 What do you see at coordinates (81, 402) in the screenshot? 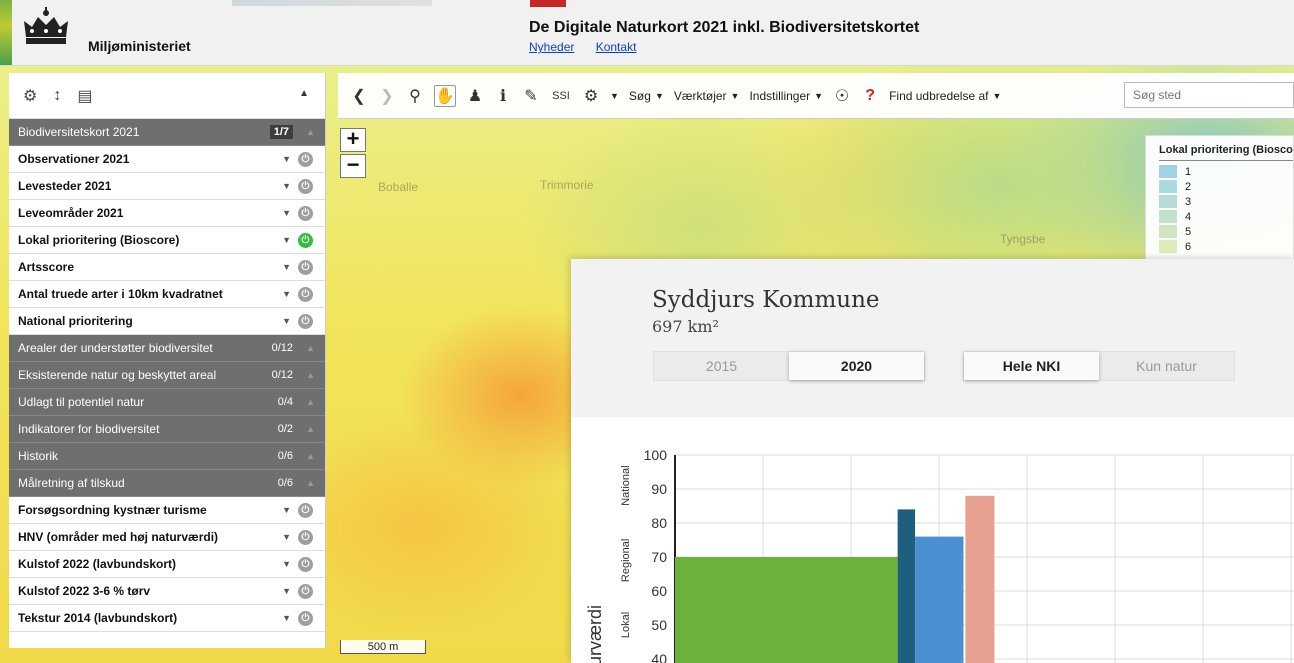
I see `layer-group-label: Udlagt til potentiel natur` at bounding box center [81, 402].